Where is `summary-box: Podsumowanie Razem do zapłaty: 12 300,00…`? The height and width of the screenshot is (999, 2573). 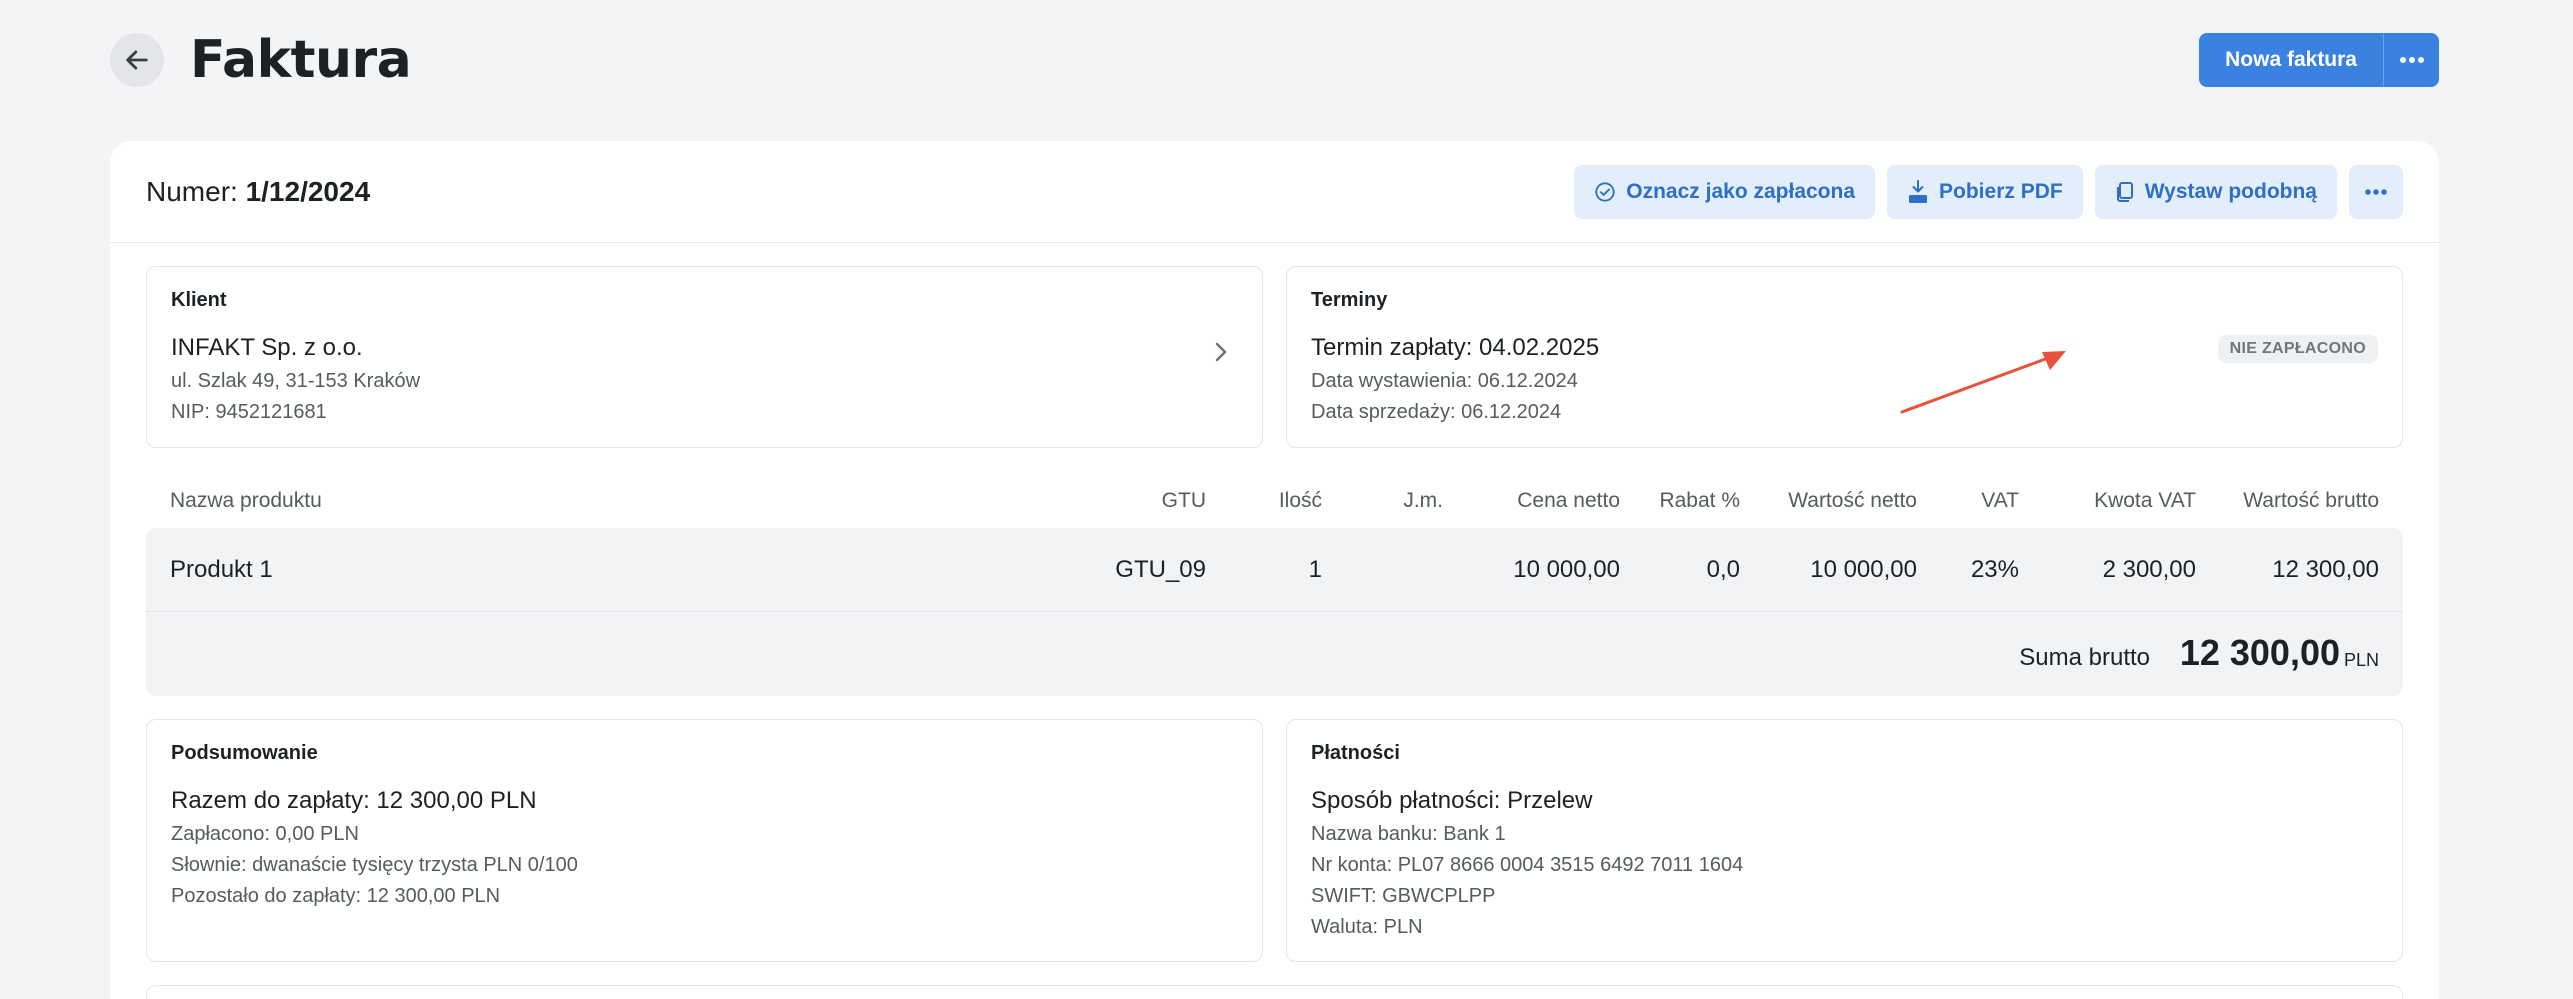 summary-box: Podsumowanie Razem do zapłaty: 12 300,00… is located at coordinates (704, 840).